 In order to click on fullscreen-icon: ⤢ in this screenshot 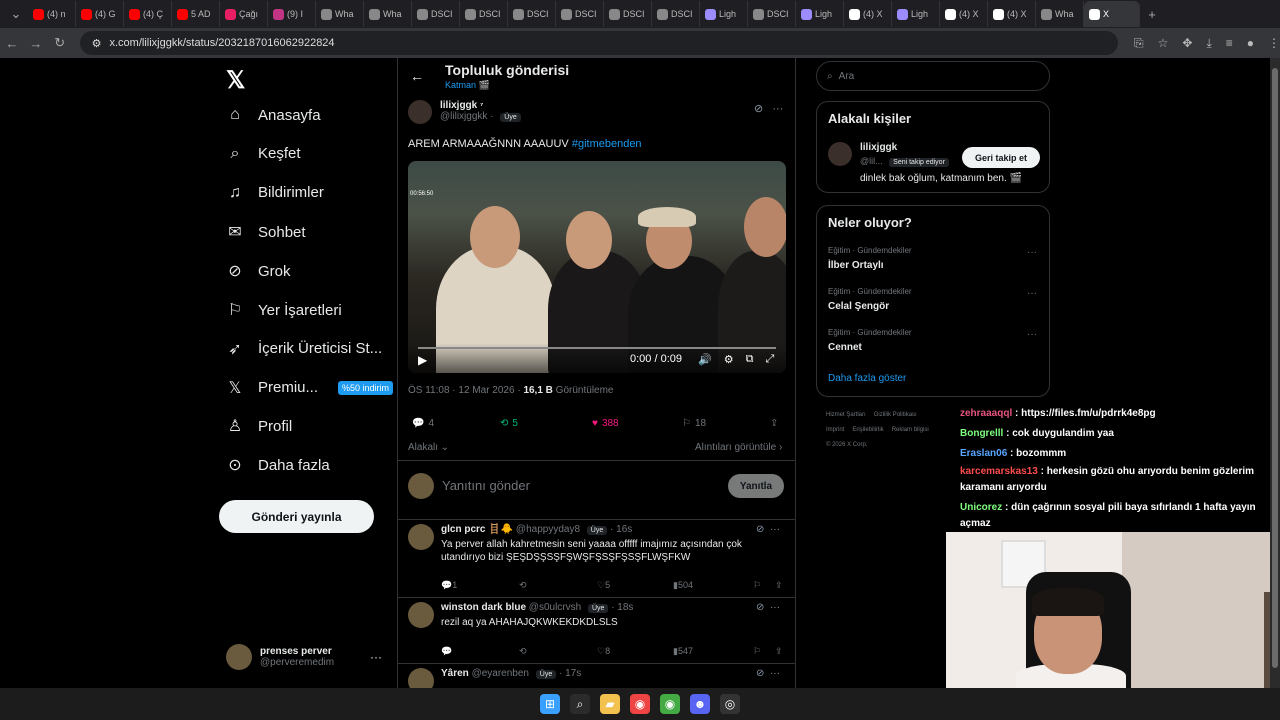, I will do `click(769, 359)`.